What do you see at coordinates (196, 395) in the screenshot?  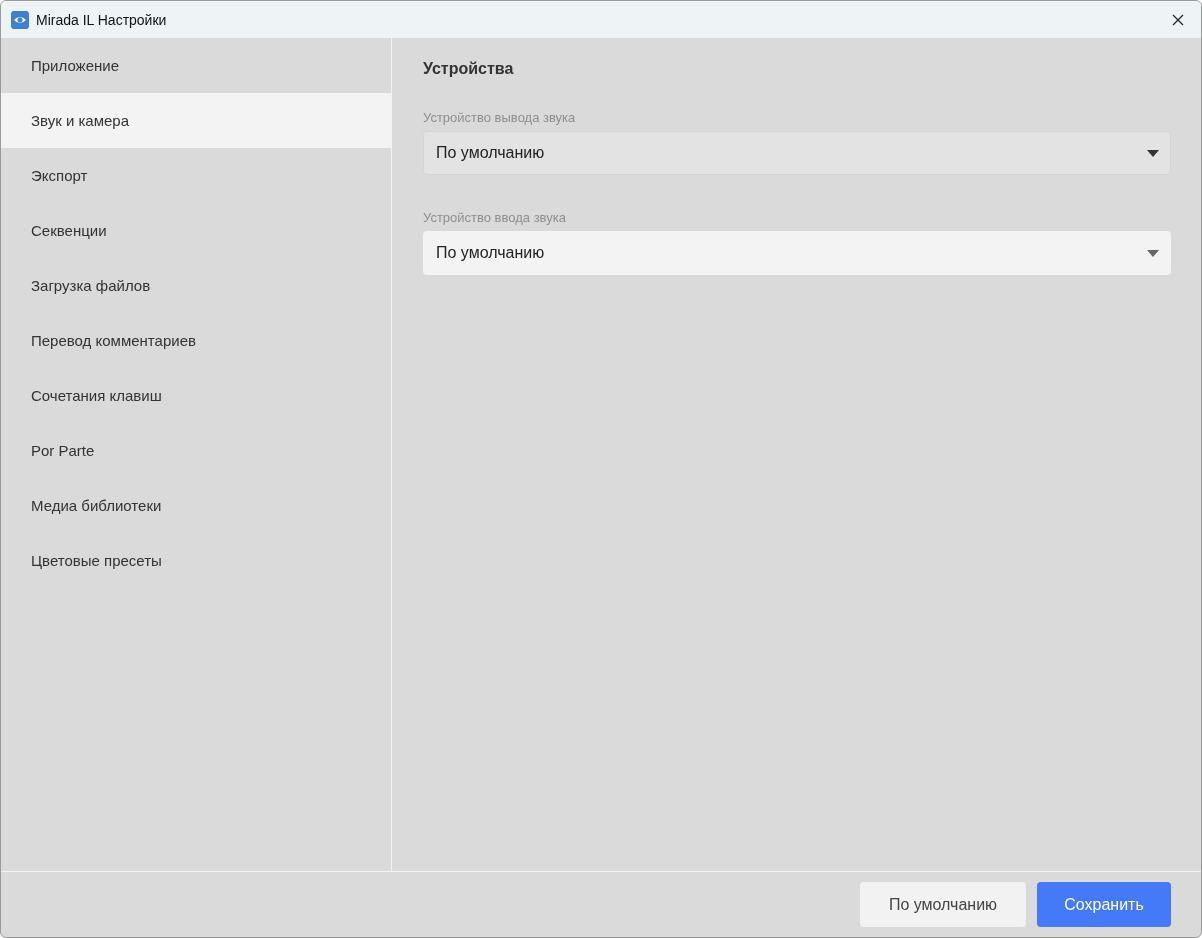 I see `sidebar-item: Сочетания клавиш` at bounding box center [196, 395].